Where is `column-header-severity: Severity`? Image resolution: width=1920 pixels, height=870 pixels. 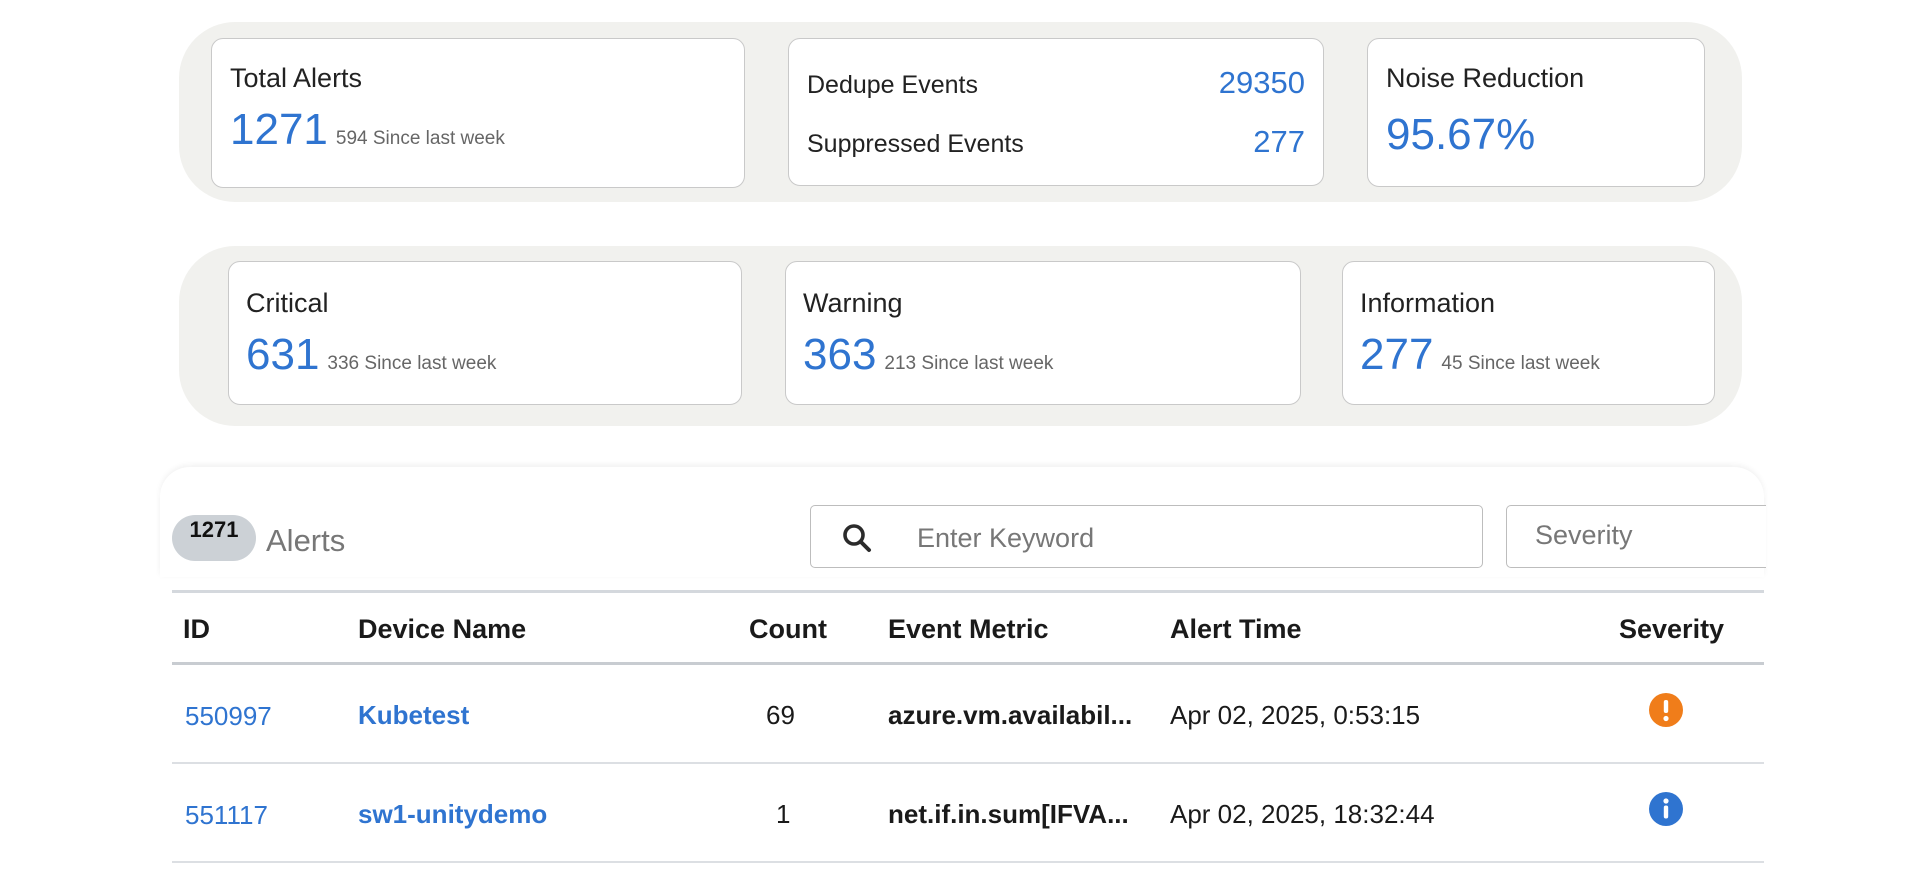 column-header-severity: Severity is located at coordinates (1671, 629).